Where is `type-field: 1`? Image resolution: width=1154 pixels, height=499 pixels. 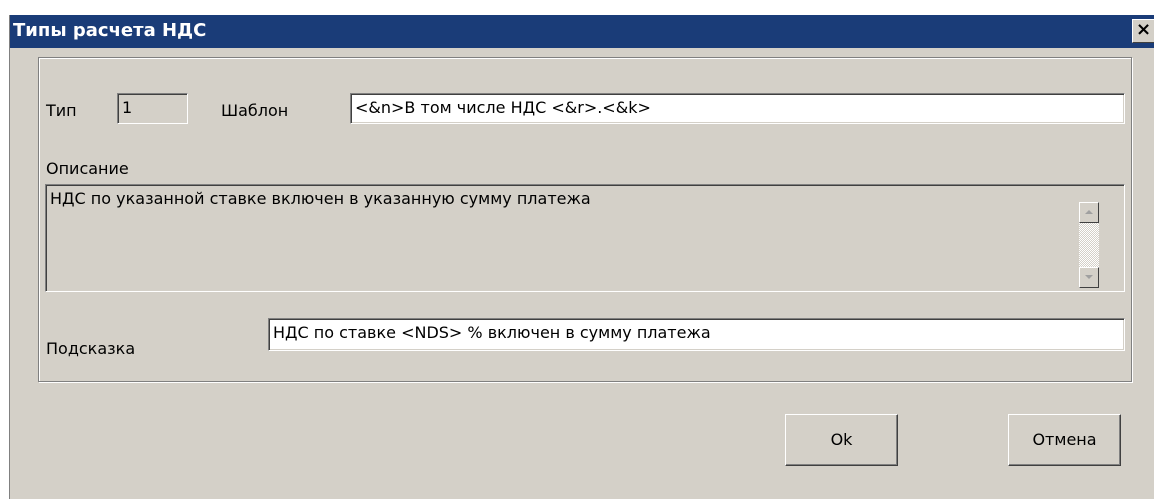 type-field: 1 is located at coordinates (152, 108).